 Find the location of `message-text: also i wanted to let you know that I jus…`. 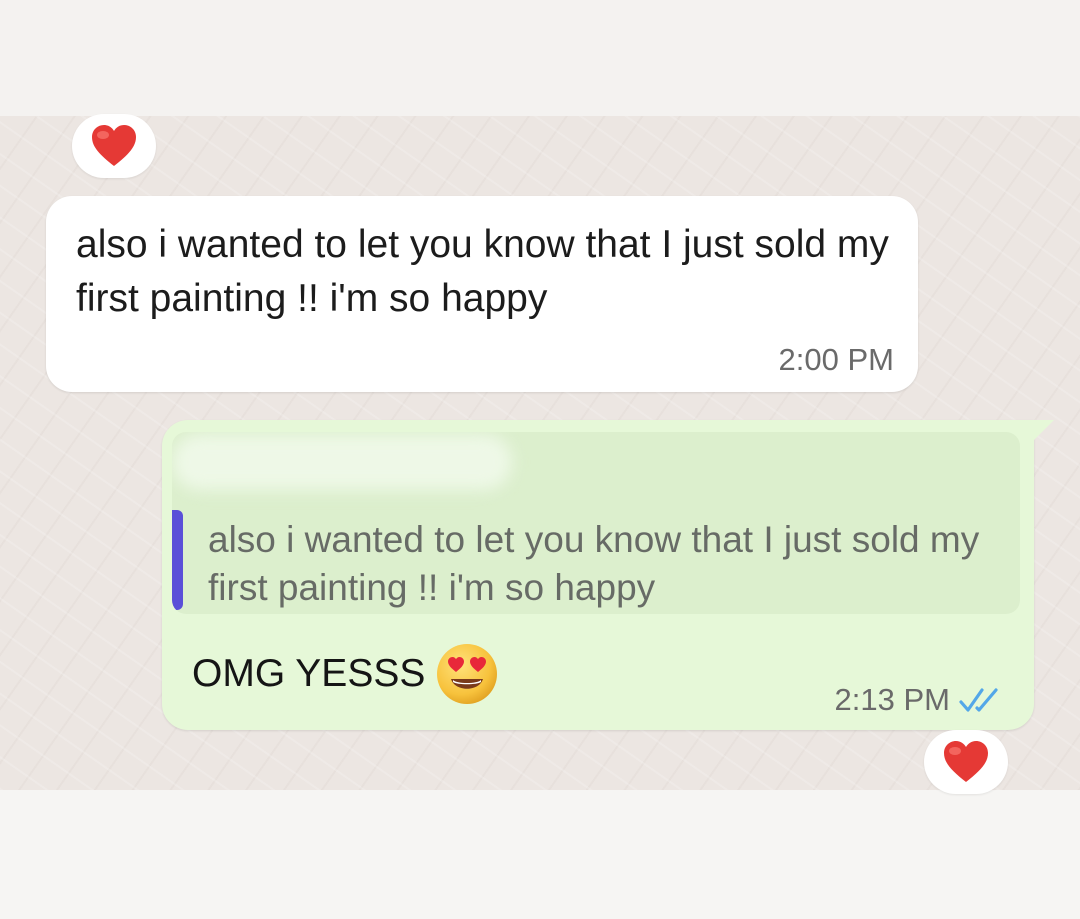

message-text: also i wanted to let you know that I jus… is located at coordinates (482, 271).